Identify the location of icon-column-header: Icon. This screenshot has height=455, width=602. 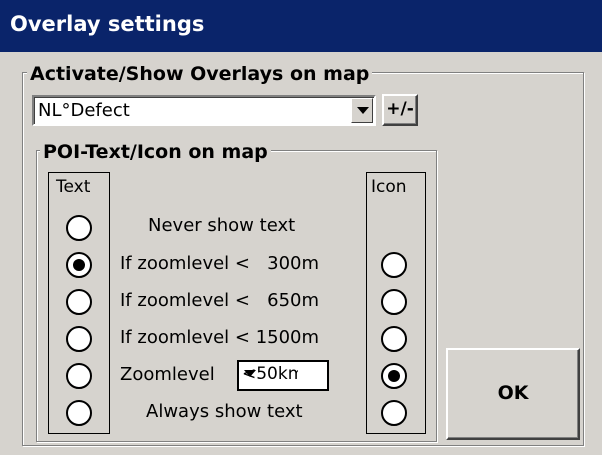
(389, 187).